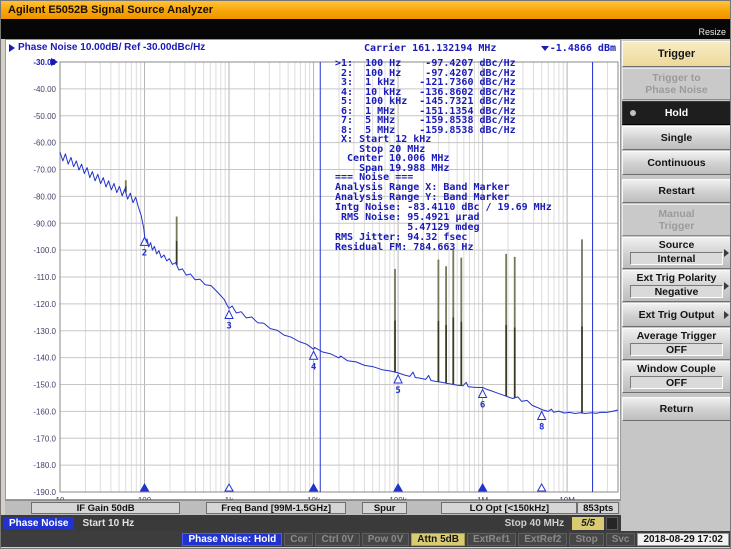 The width and height of the screenshot is (731, 549). I want to click on menu-title-trigger: Trigger, so click(676, 54).